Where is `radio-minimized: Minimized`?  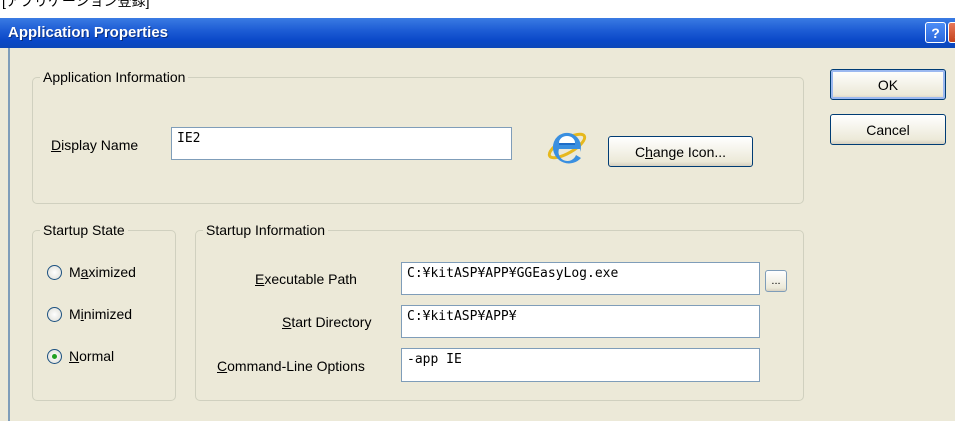
radio-minimized: Minimized is located at coordinates (89, 314).